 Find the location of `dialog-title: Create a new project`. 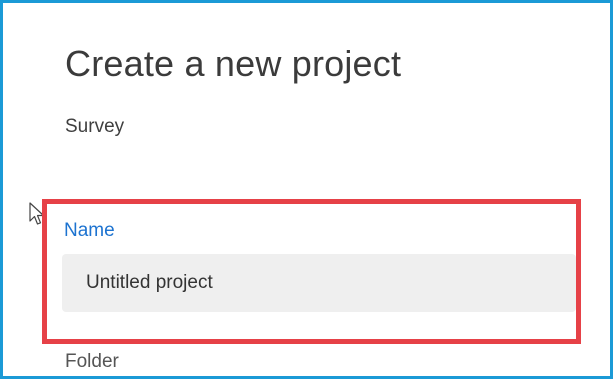

dialog-title: Create a new project is located at coordinates (233, 63).